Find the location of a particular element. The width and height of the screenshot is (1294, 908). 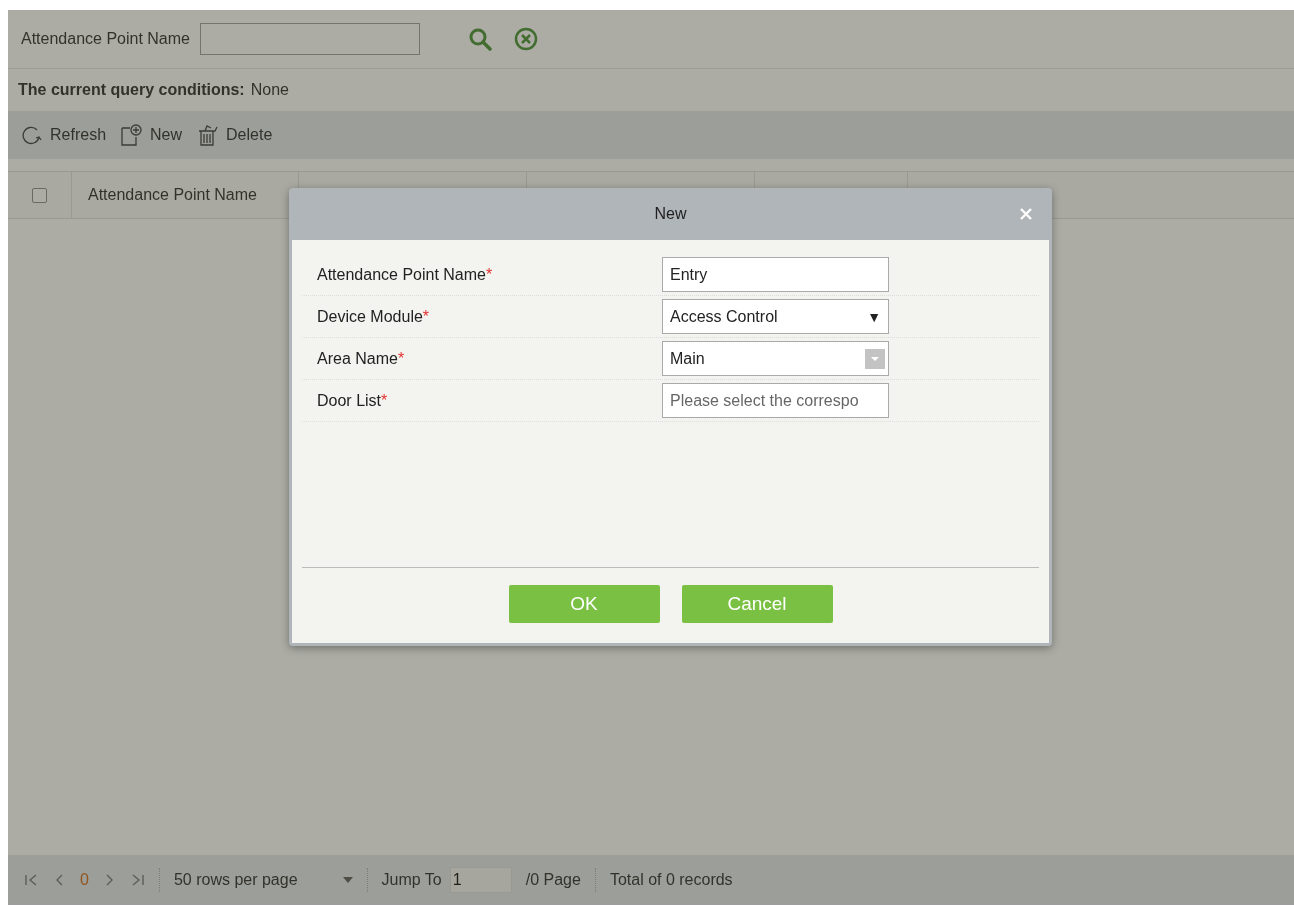

field-label: Device Module is located at coordinates (370, 316).